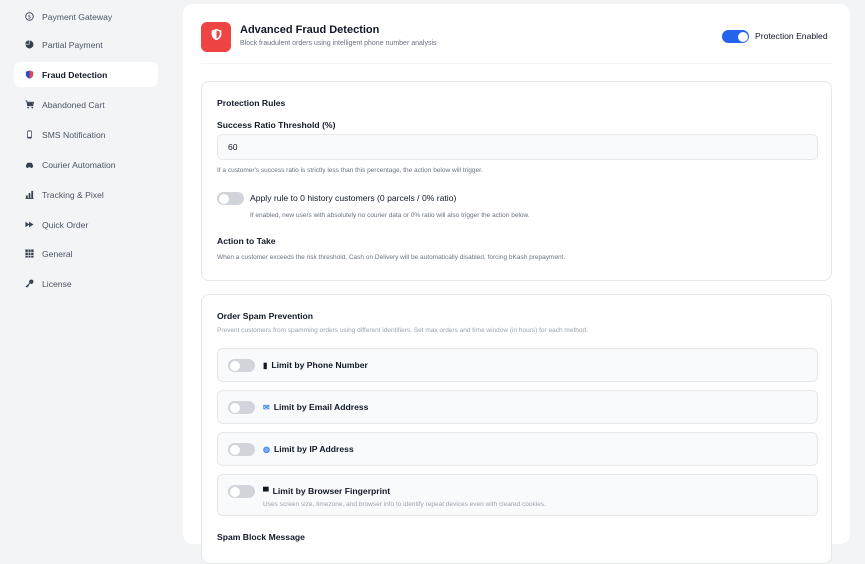 The height and width of the screenshot is (564, 865). What do you see at coordinates (517, 449) in the screenshot?
I see `limit-ip-row: ◍ Limit by IP Address` at bounding box center [517, 449].